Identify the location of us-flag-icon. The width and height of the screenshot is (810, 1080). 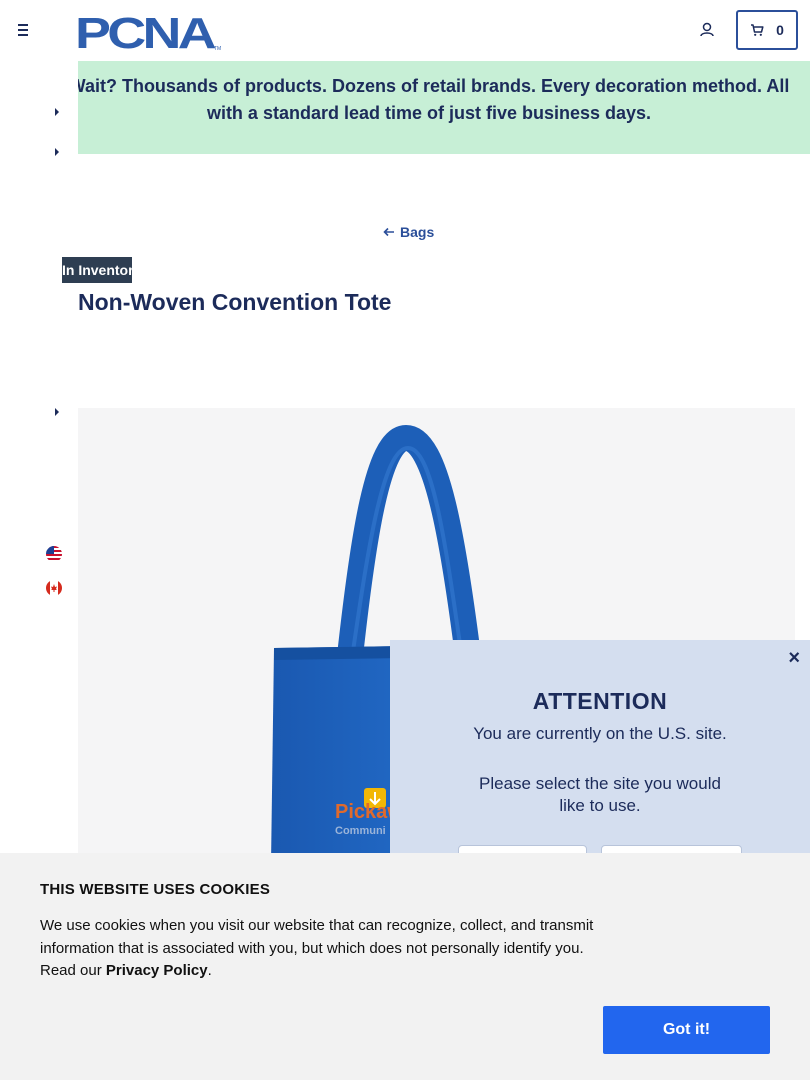
(54, 554).